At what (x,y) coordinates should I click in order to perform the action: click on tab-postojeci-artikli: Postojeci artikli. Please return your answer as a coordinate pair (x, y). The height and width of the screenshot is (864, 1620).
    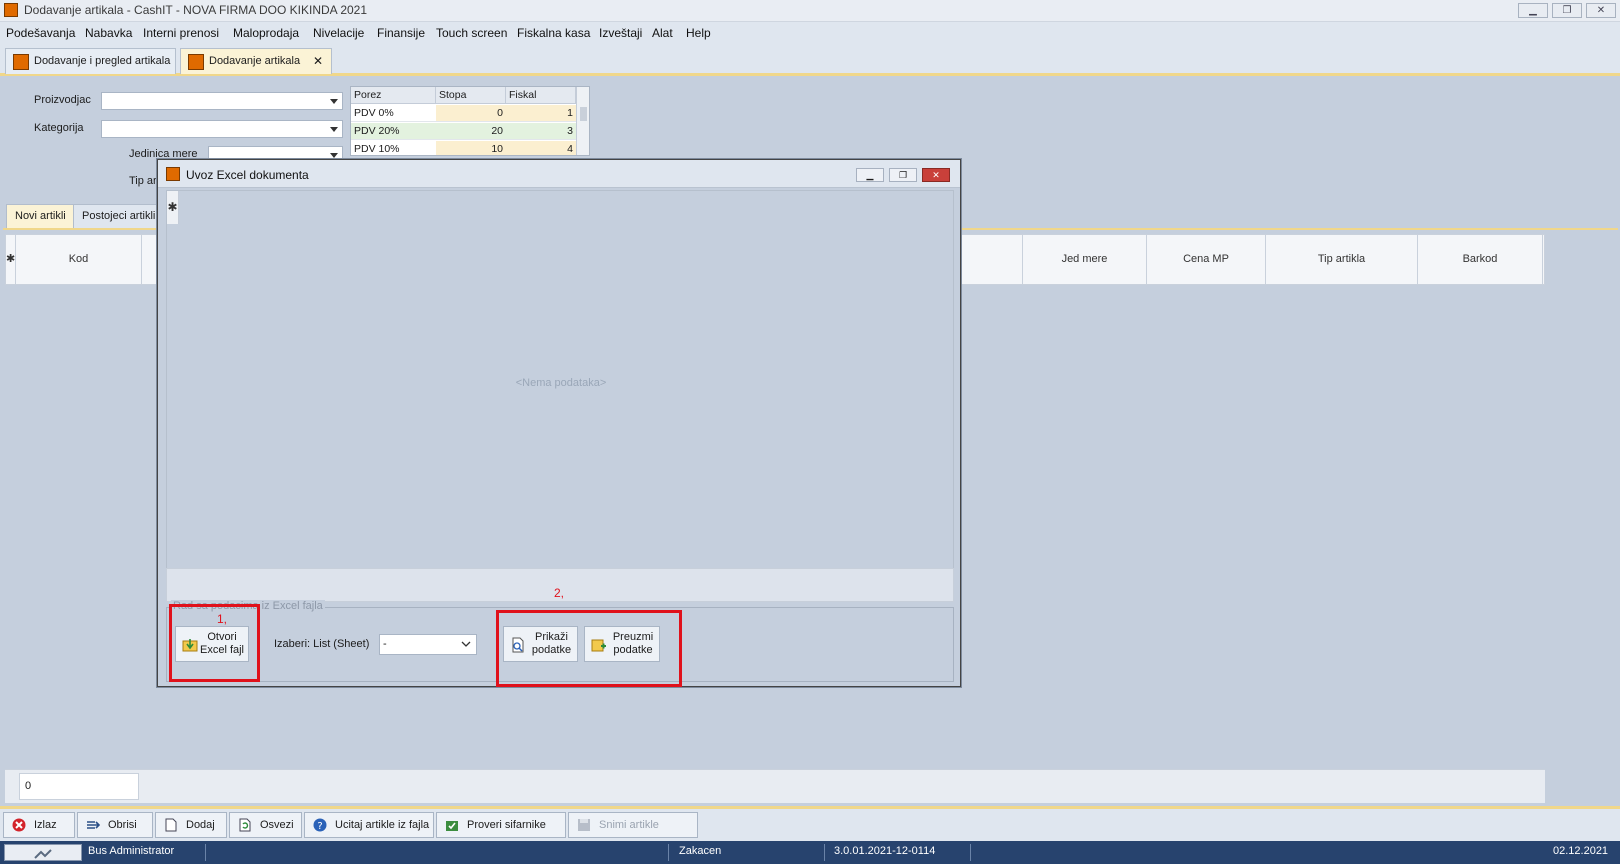
    Looking at the image, I should click on (119, 216).